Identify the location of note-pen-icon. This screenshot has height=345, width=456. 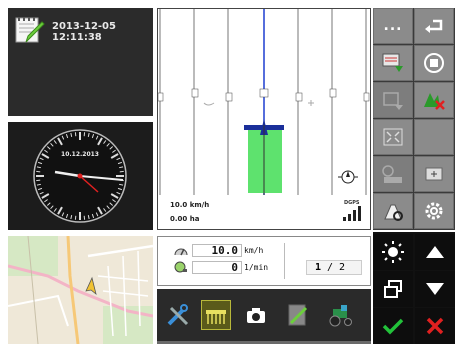
(30, 30).